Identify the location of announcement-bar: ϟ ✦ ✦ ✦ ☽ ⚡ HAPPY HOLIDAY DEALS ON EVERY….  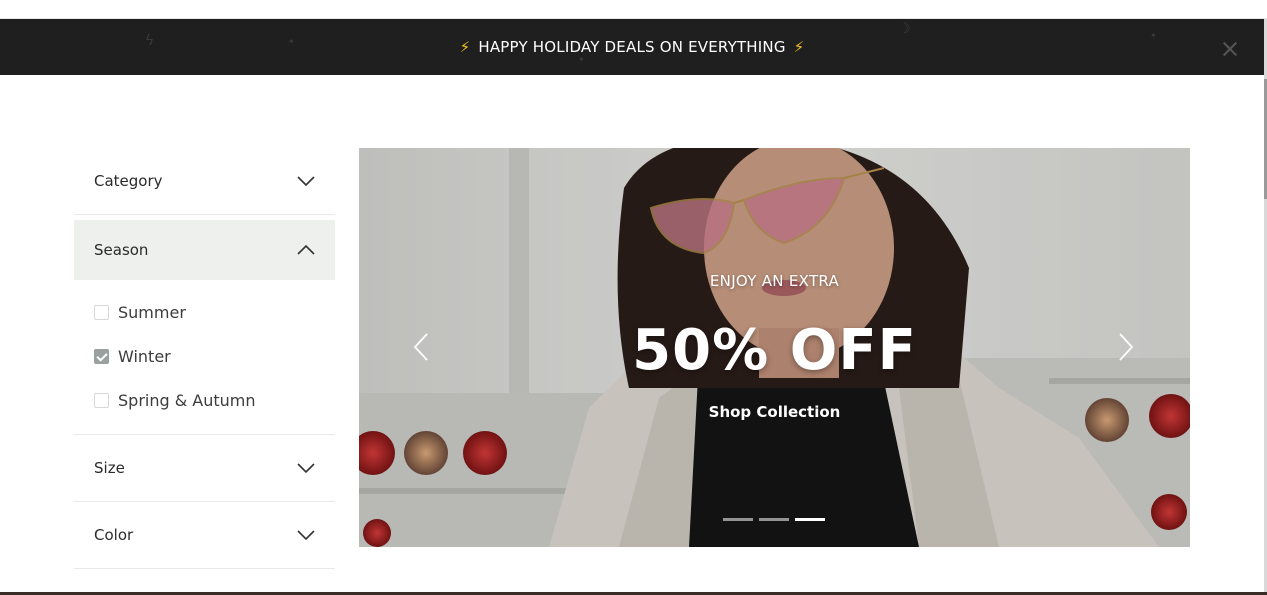
(632, 47).